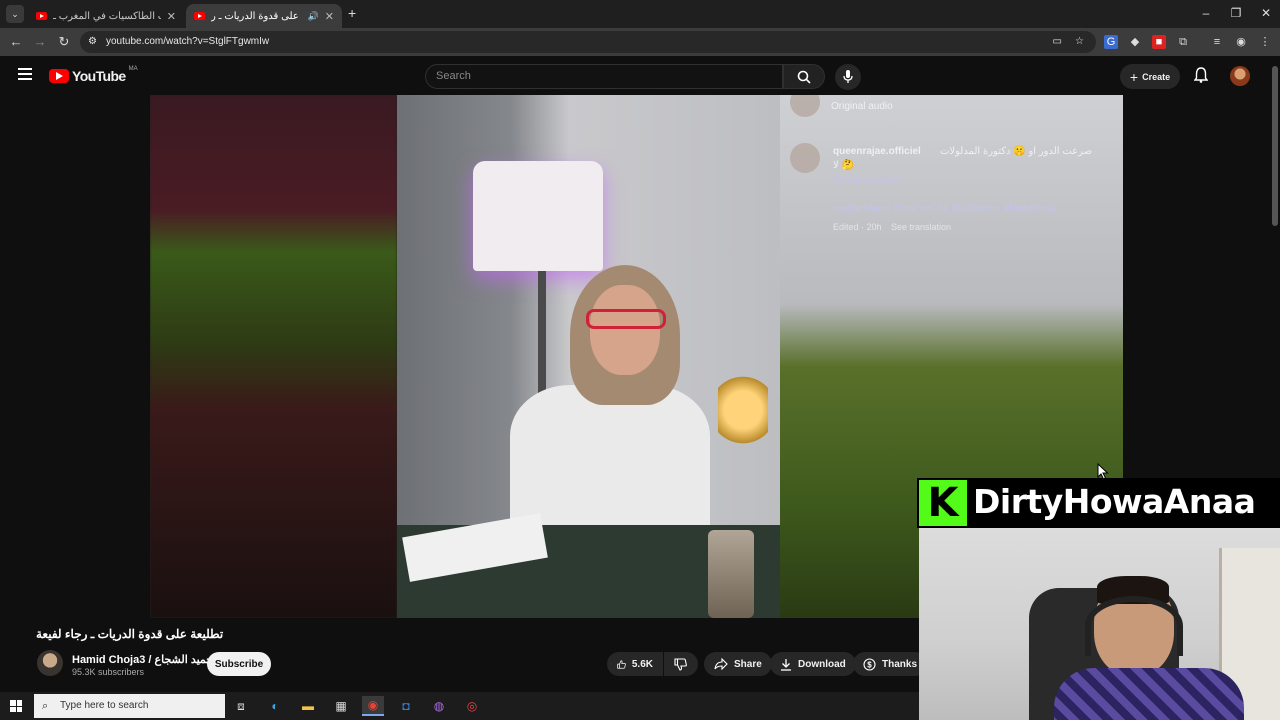  I want to click on overlay-caption-line1: صرعت الدور او 🤫 دكتورة المدلولات, so click(1016, 151).